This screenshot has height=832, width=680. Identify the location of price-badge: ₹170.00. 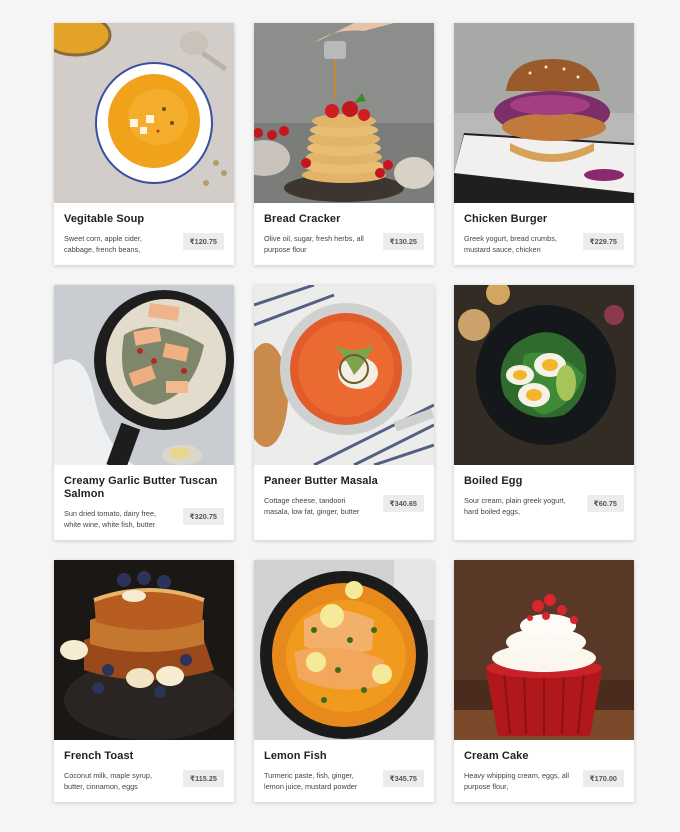
(603, 778).